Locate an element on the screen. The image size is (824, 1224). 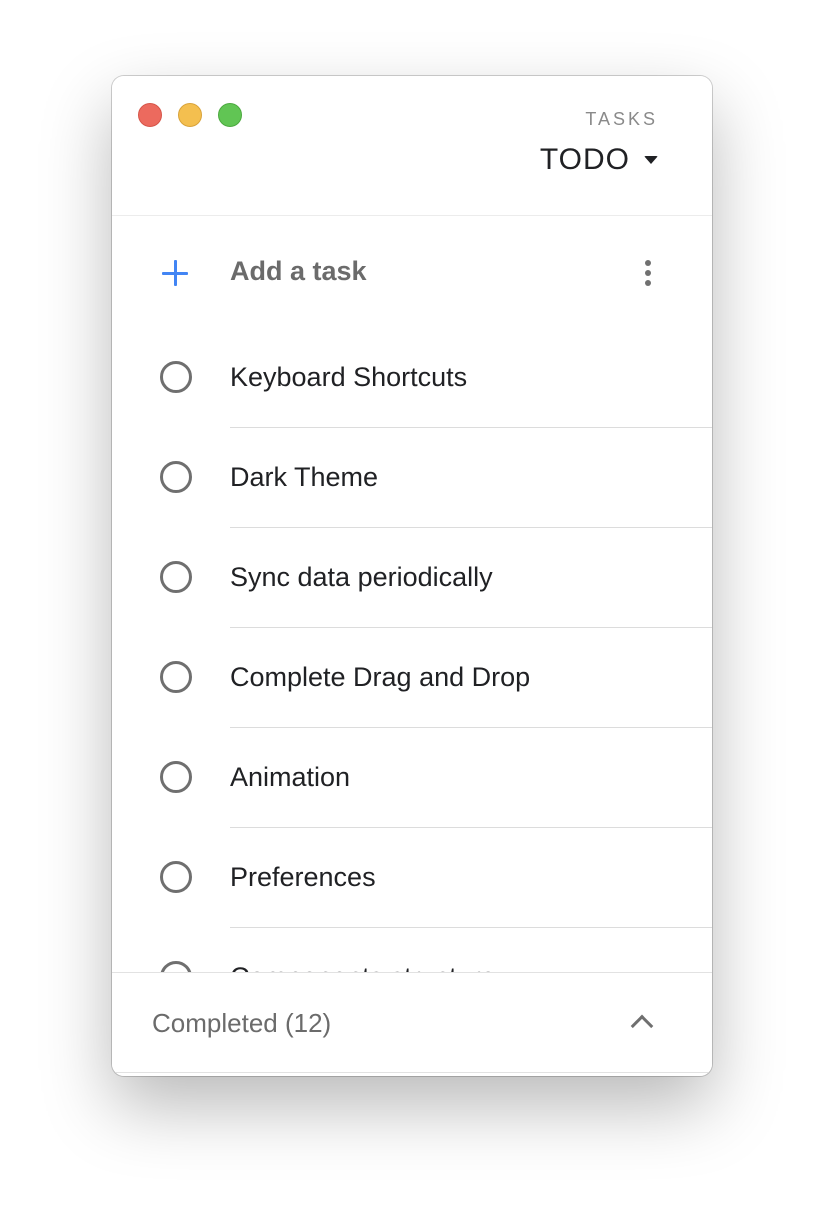
task-row: Components structure is located at coordinates (412, 950).